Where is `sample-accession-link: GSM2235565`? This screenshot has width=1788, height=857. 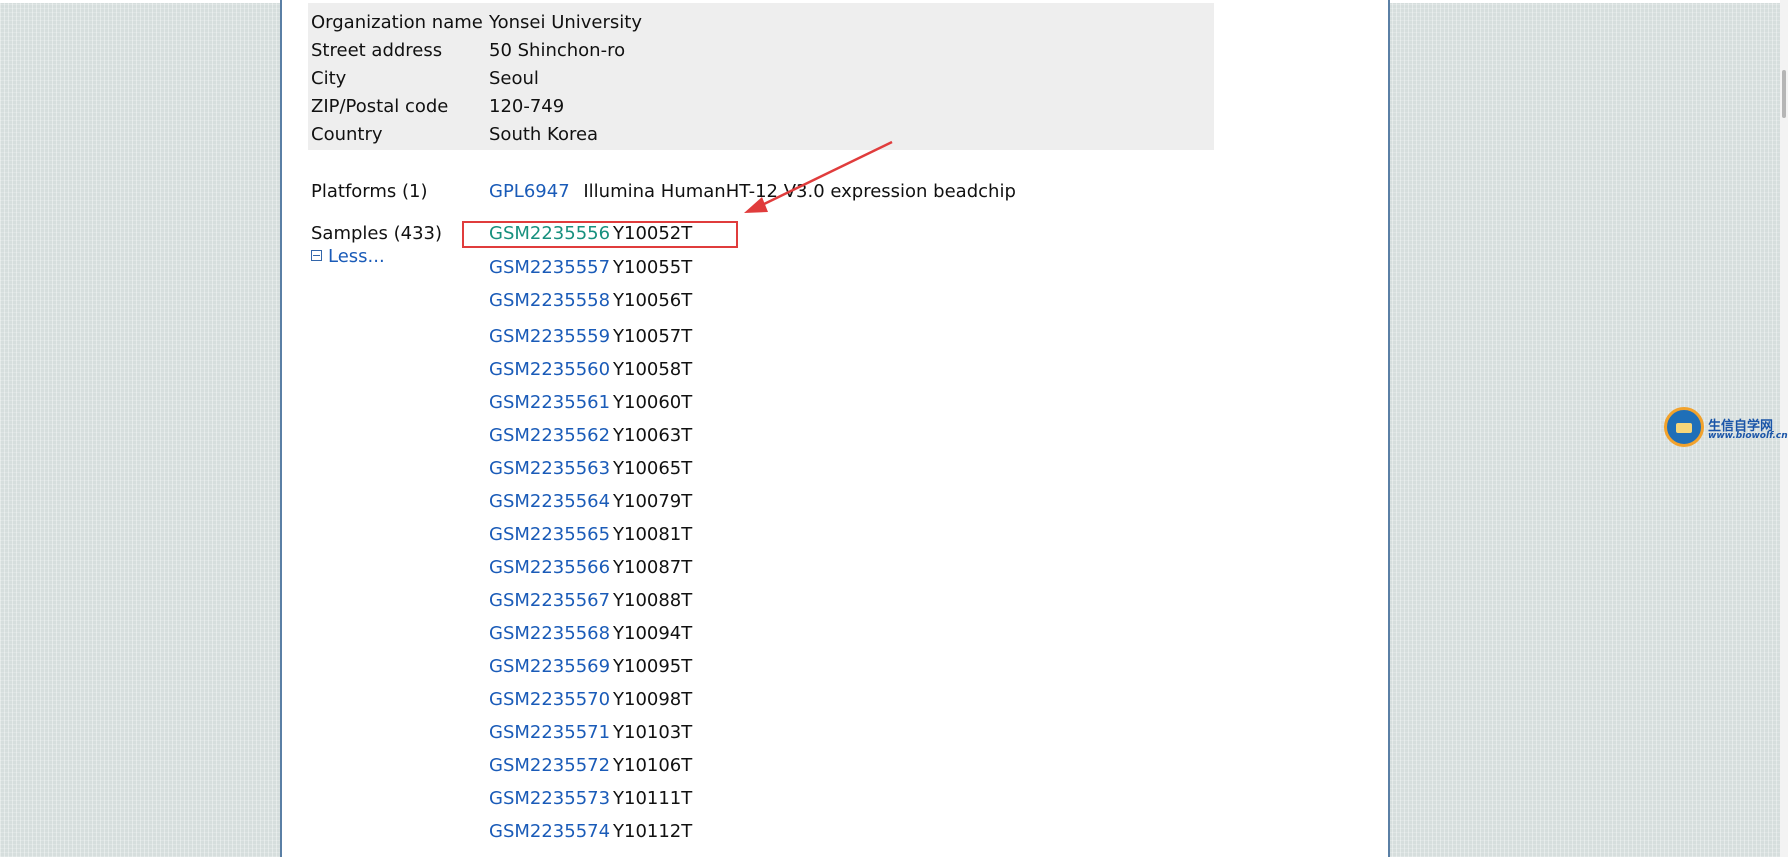
sample-accession-link: GSM2235565 is located at coordinates (551, 535).